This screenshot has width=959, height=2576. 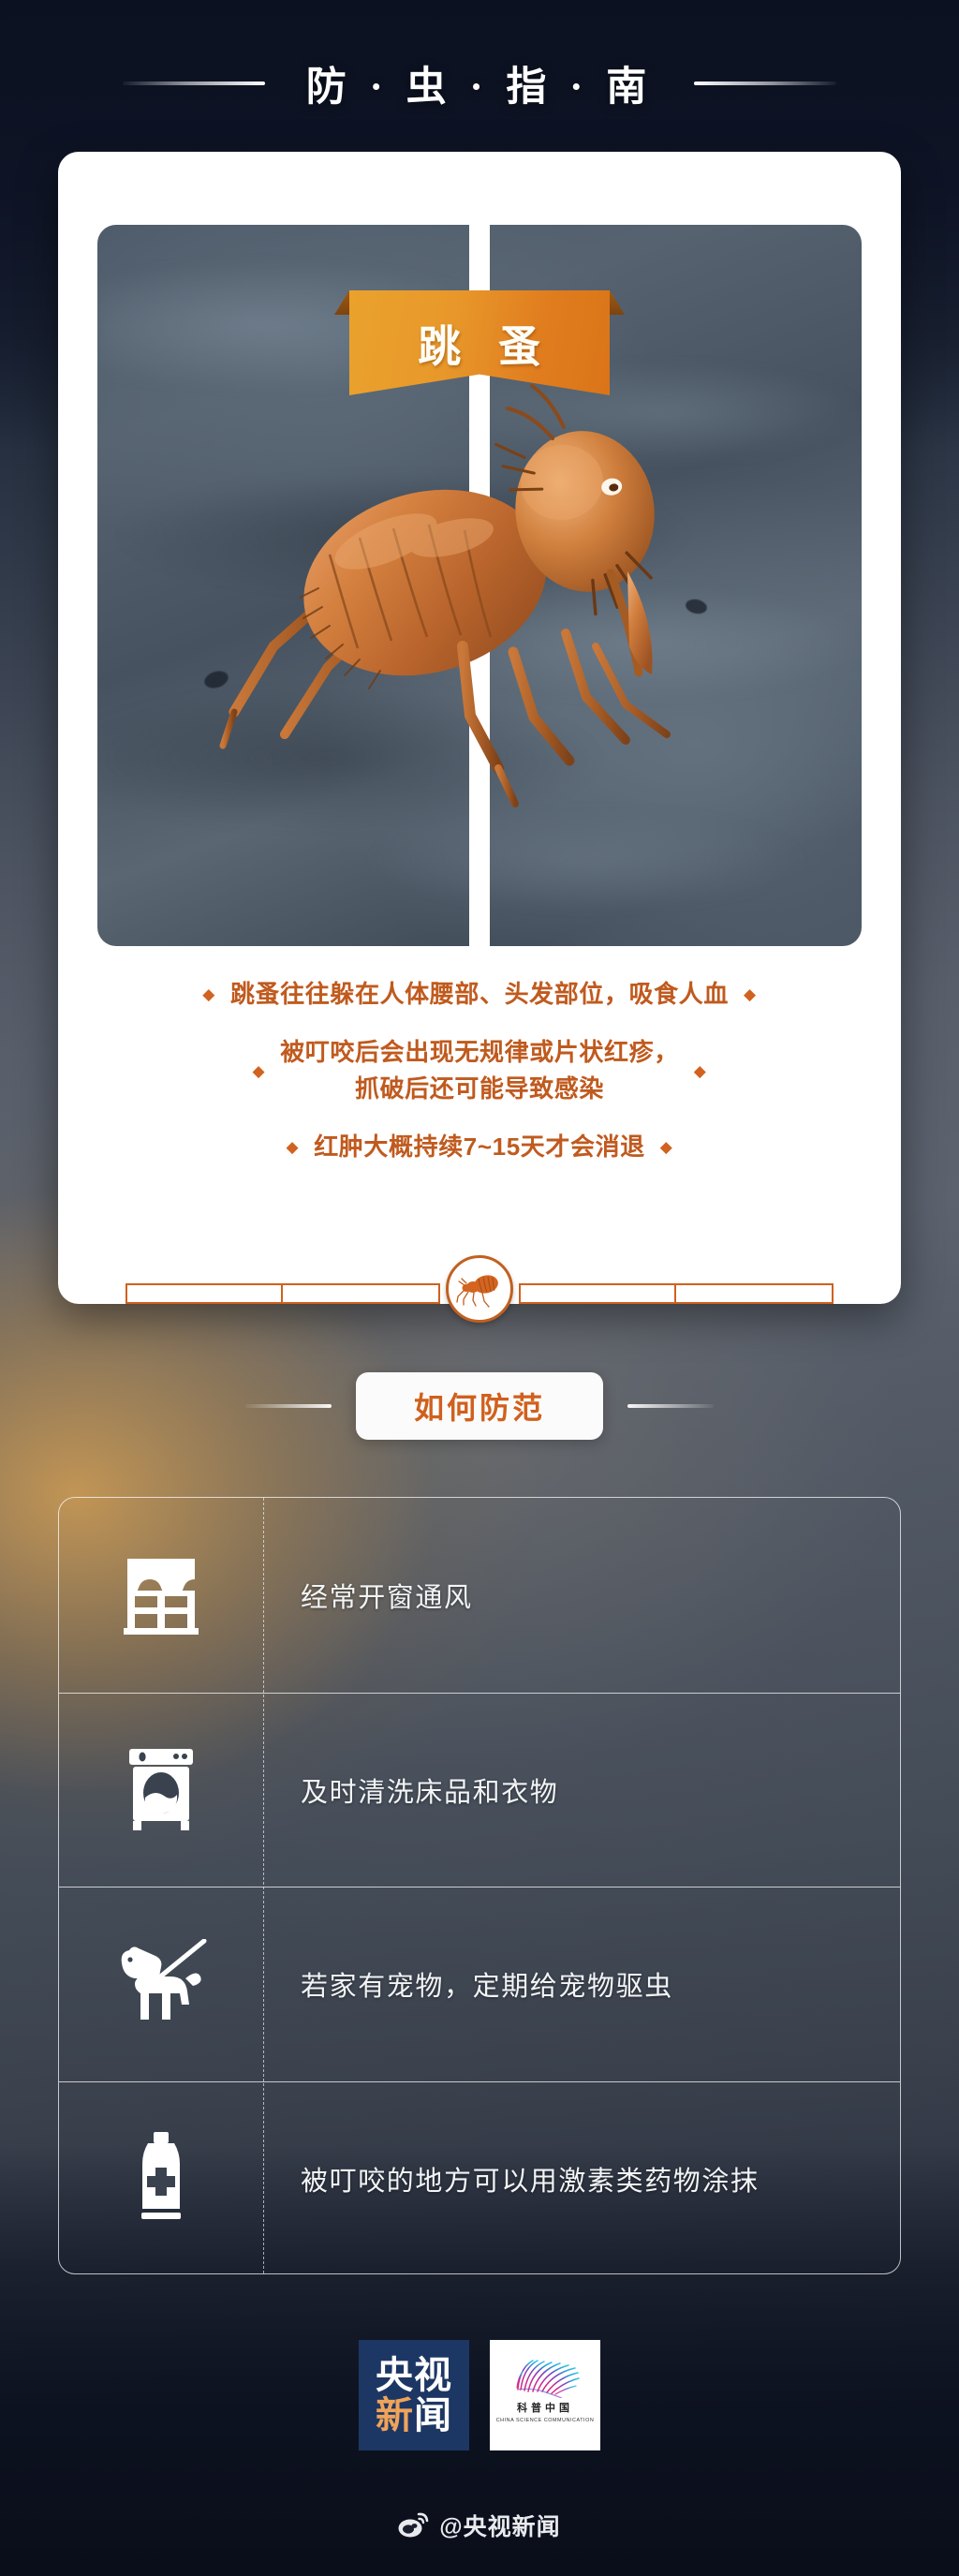 I want to click on prevention-row: 被叮咬的地方可以用激素类药物涂抹, so click(x=479, y=2178).